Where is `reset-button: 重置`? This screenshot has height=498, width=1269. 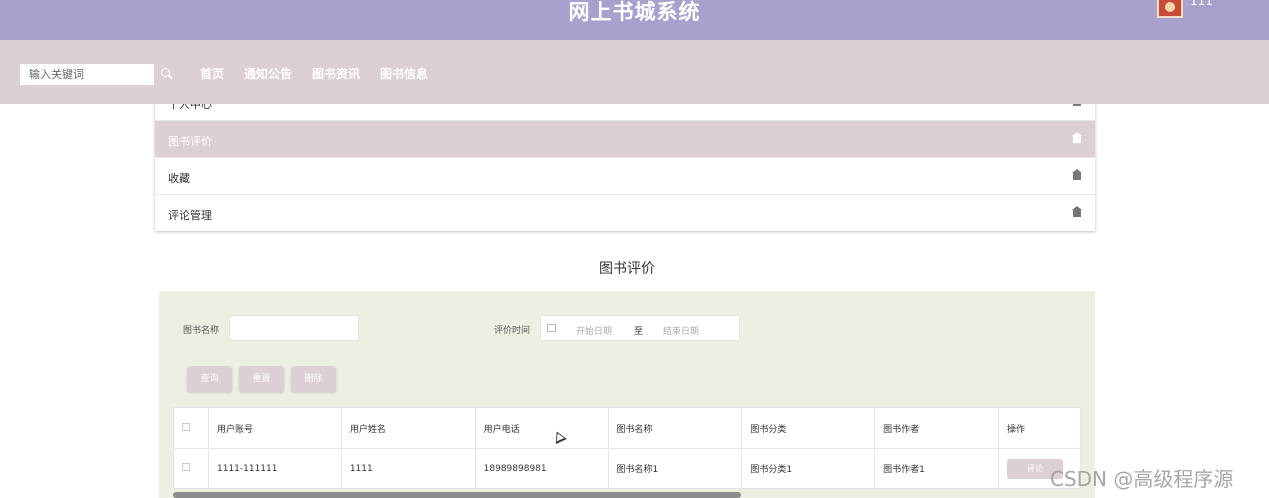 reset-button: 重置 is located at coordinates (261, 379).